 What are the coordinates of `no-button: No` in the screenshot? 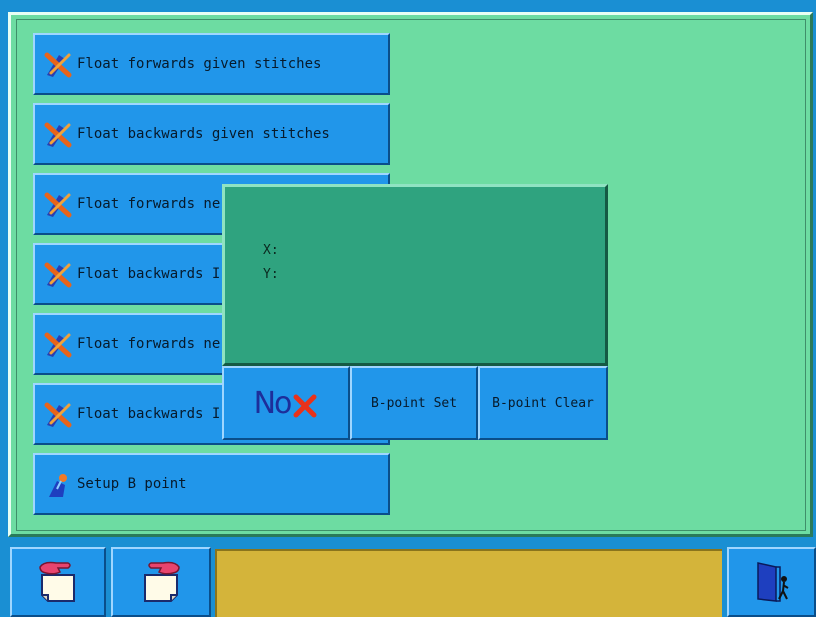 It's located at (286, 403).